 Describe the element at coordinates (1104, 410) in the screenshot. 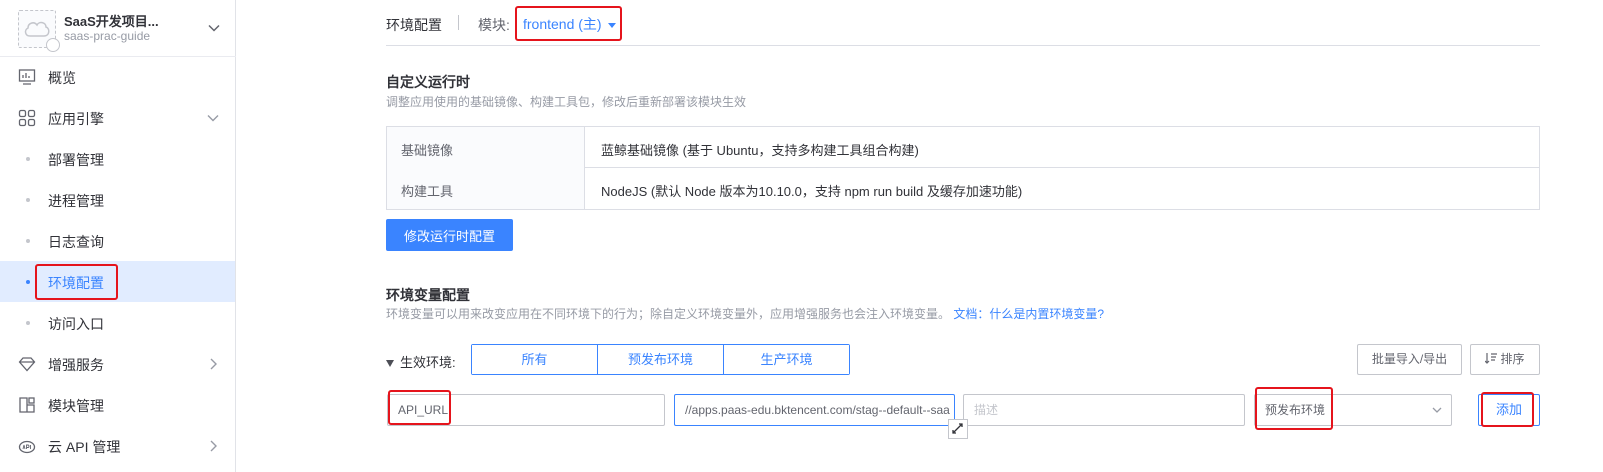

I see `env-desc-input: 描述` at that location.